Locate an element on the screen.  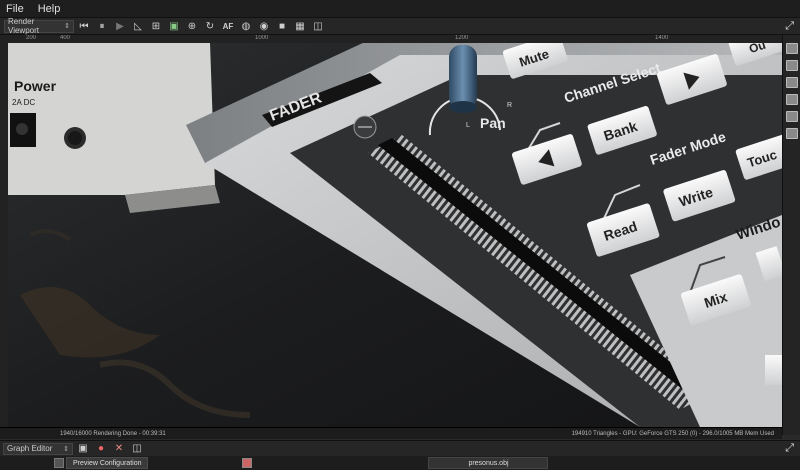
power-label: Power is located at coordinates (35, 86).